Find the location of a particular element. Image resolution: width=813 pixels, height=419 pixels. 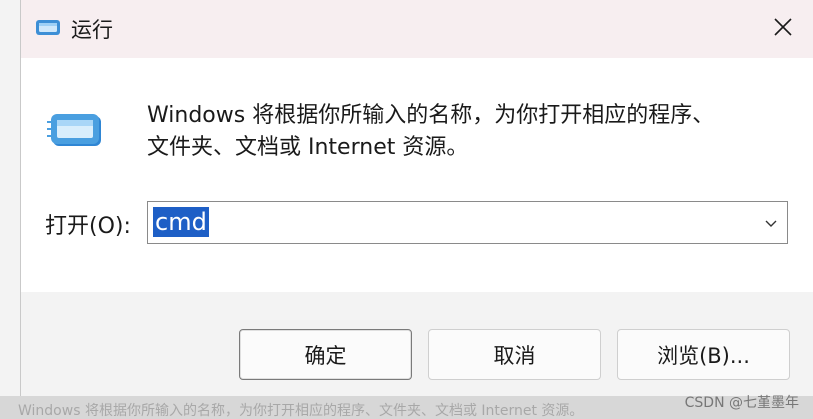

description-line: 文件夹、文档或 Internet 资源。 is located at coordinates (308, 147).